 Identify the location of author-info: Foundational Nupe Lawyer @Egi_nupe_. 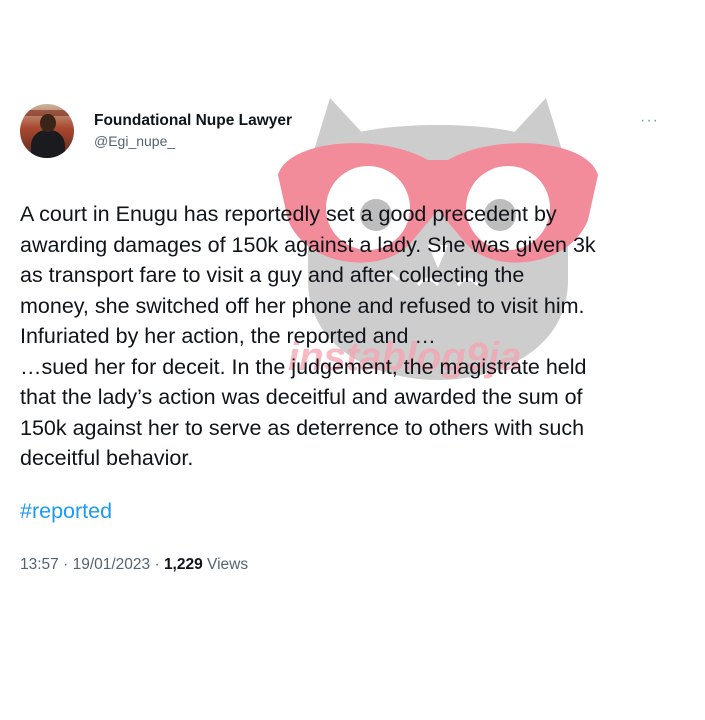
(193, 131).